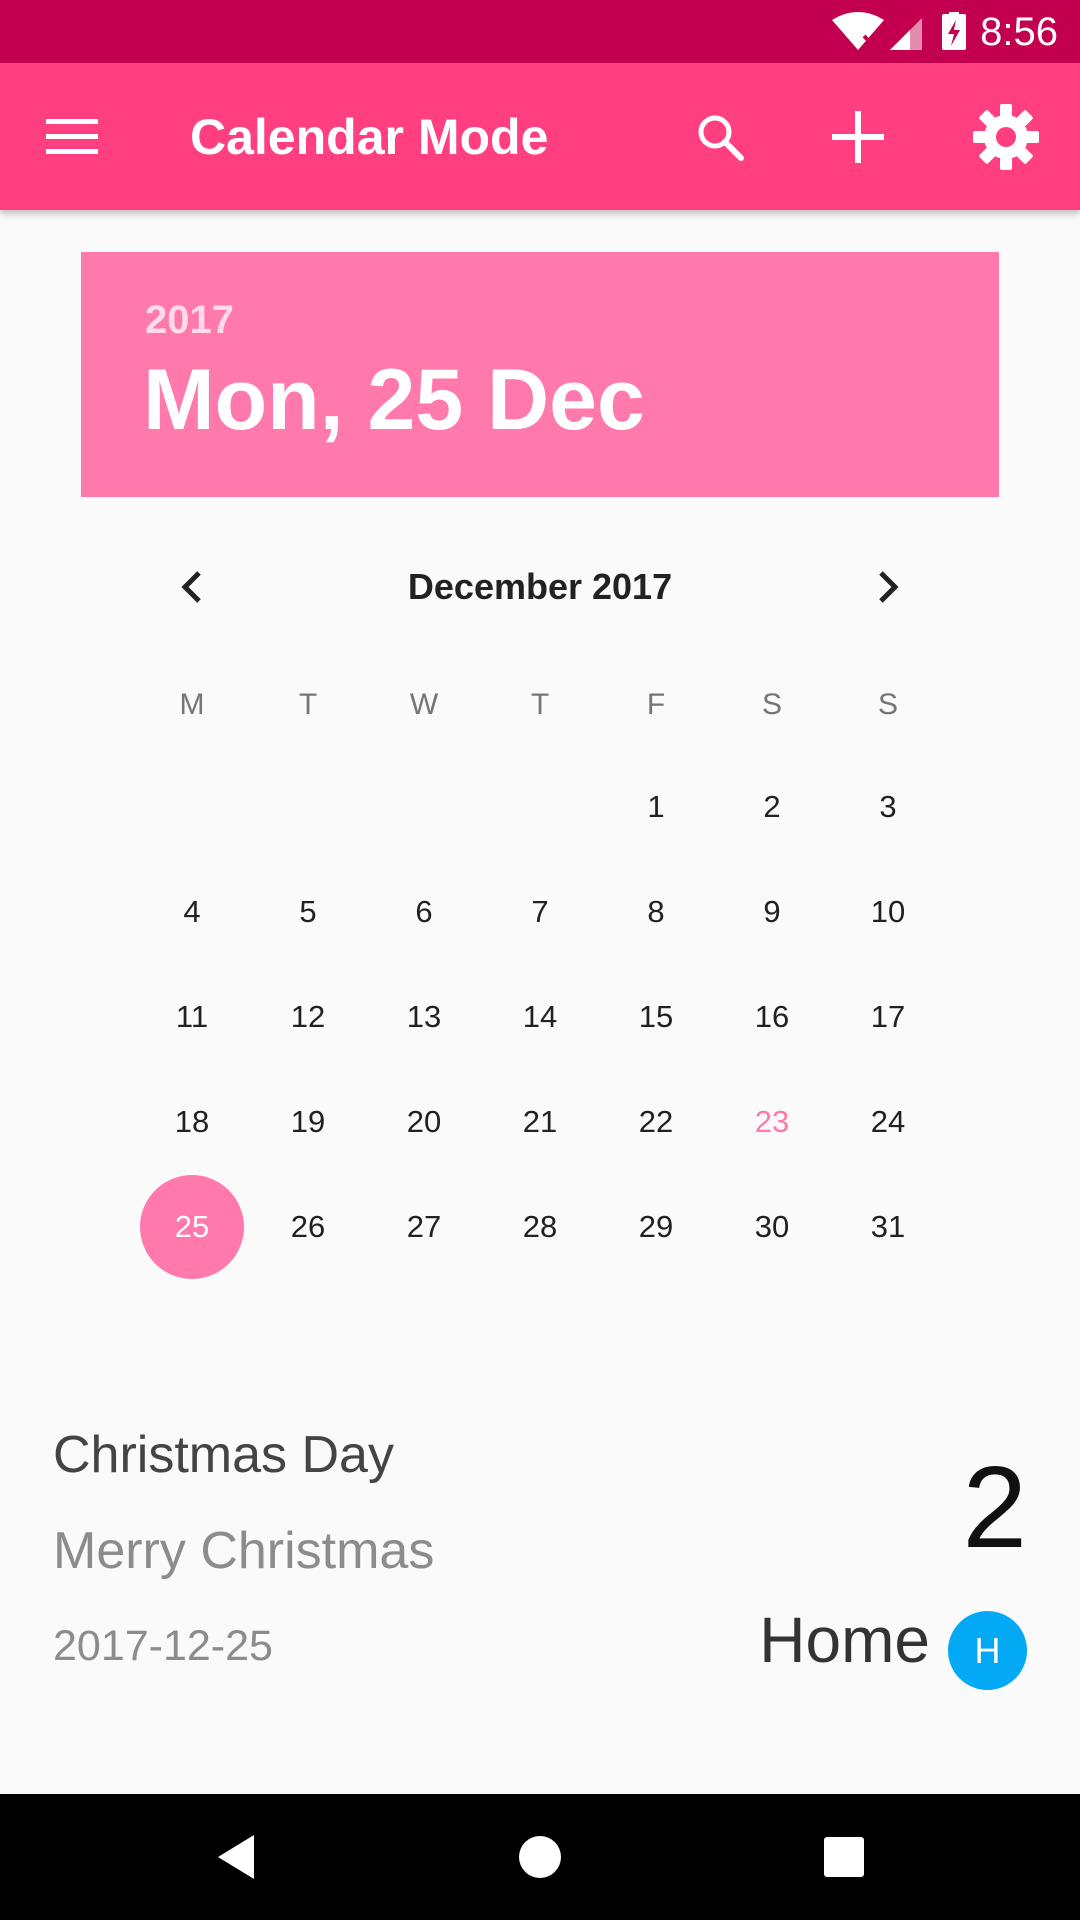  What do you see at coordinates (994, 1507) in the screenshot?
I see `event-count: 2` at bounding box center [994, 1507].